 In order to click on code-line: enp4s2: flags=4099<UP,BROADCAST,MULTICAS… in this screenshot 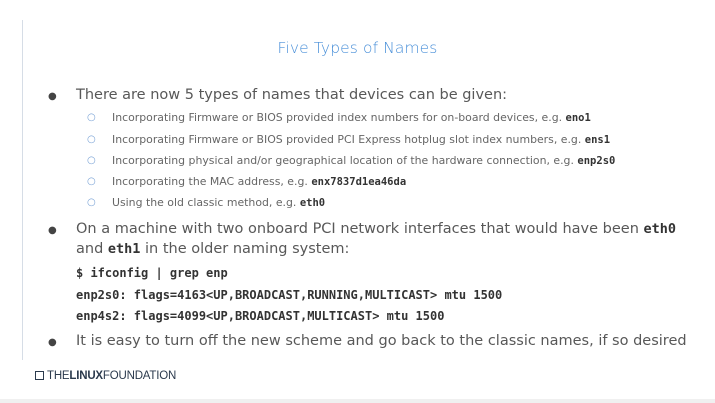, I will do `click(260, 316)`.